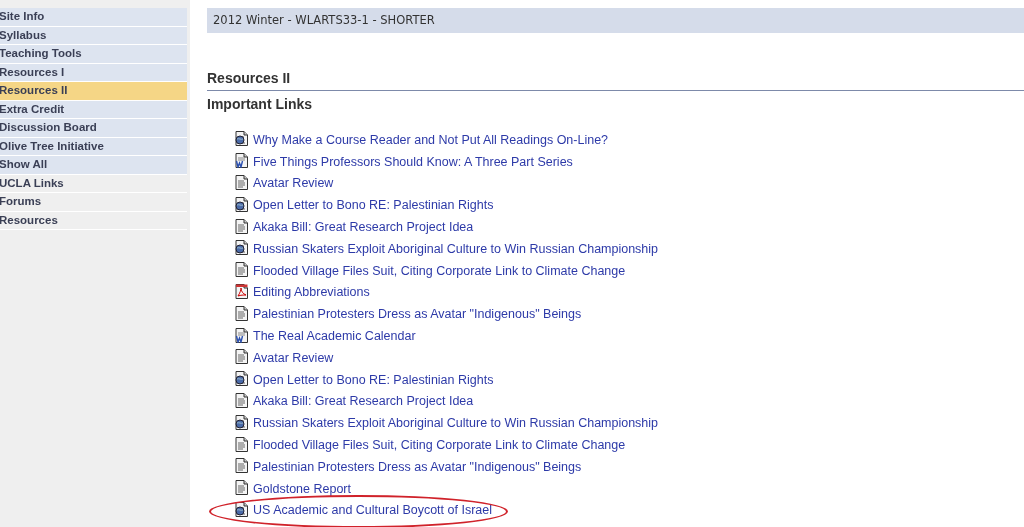  Describe the element at coordinates (615, 20) in the screenshot. I see `site-title-bar: 2012 Winter - WLARTS33-1 - SHORTER` at that location.